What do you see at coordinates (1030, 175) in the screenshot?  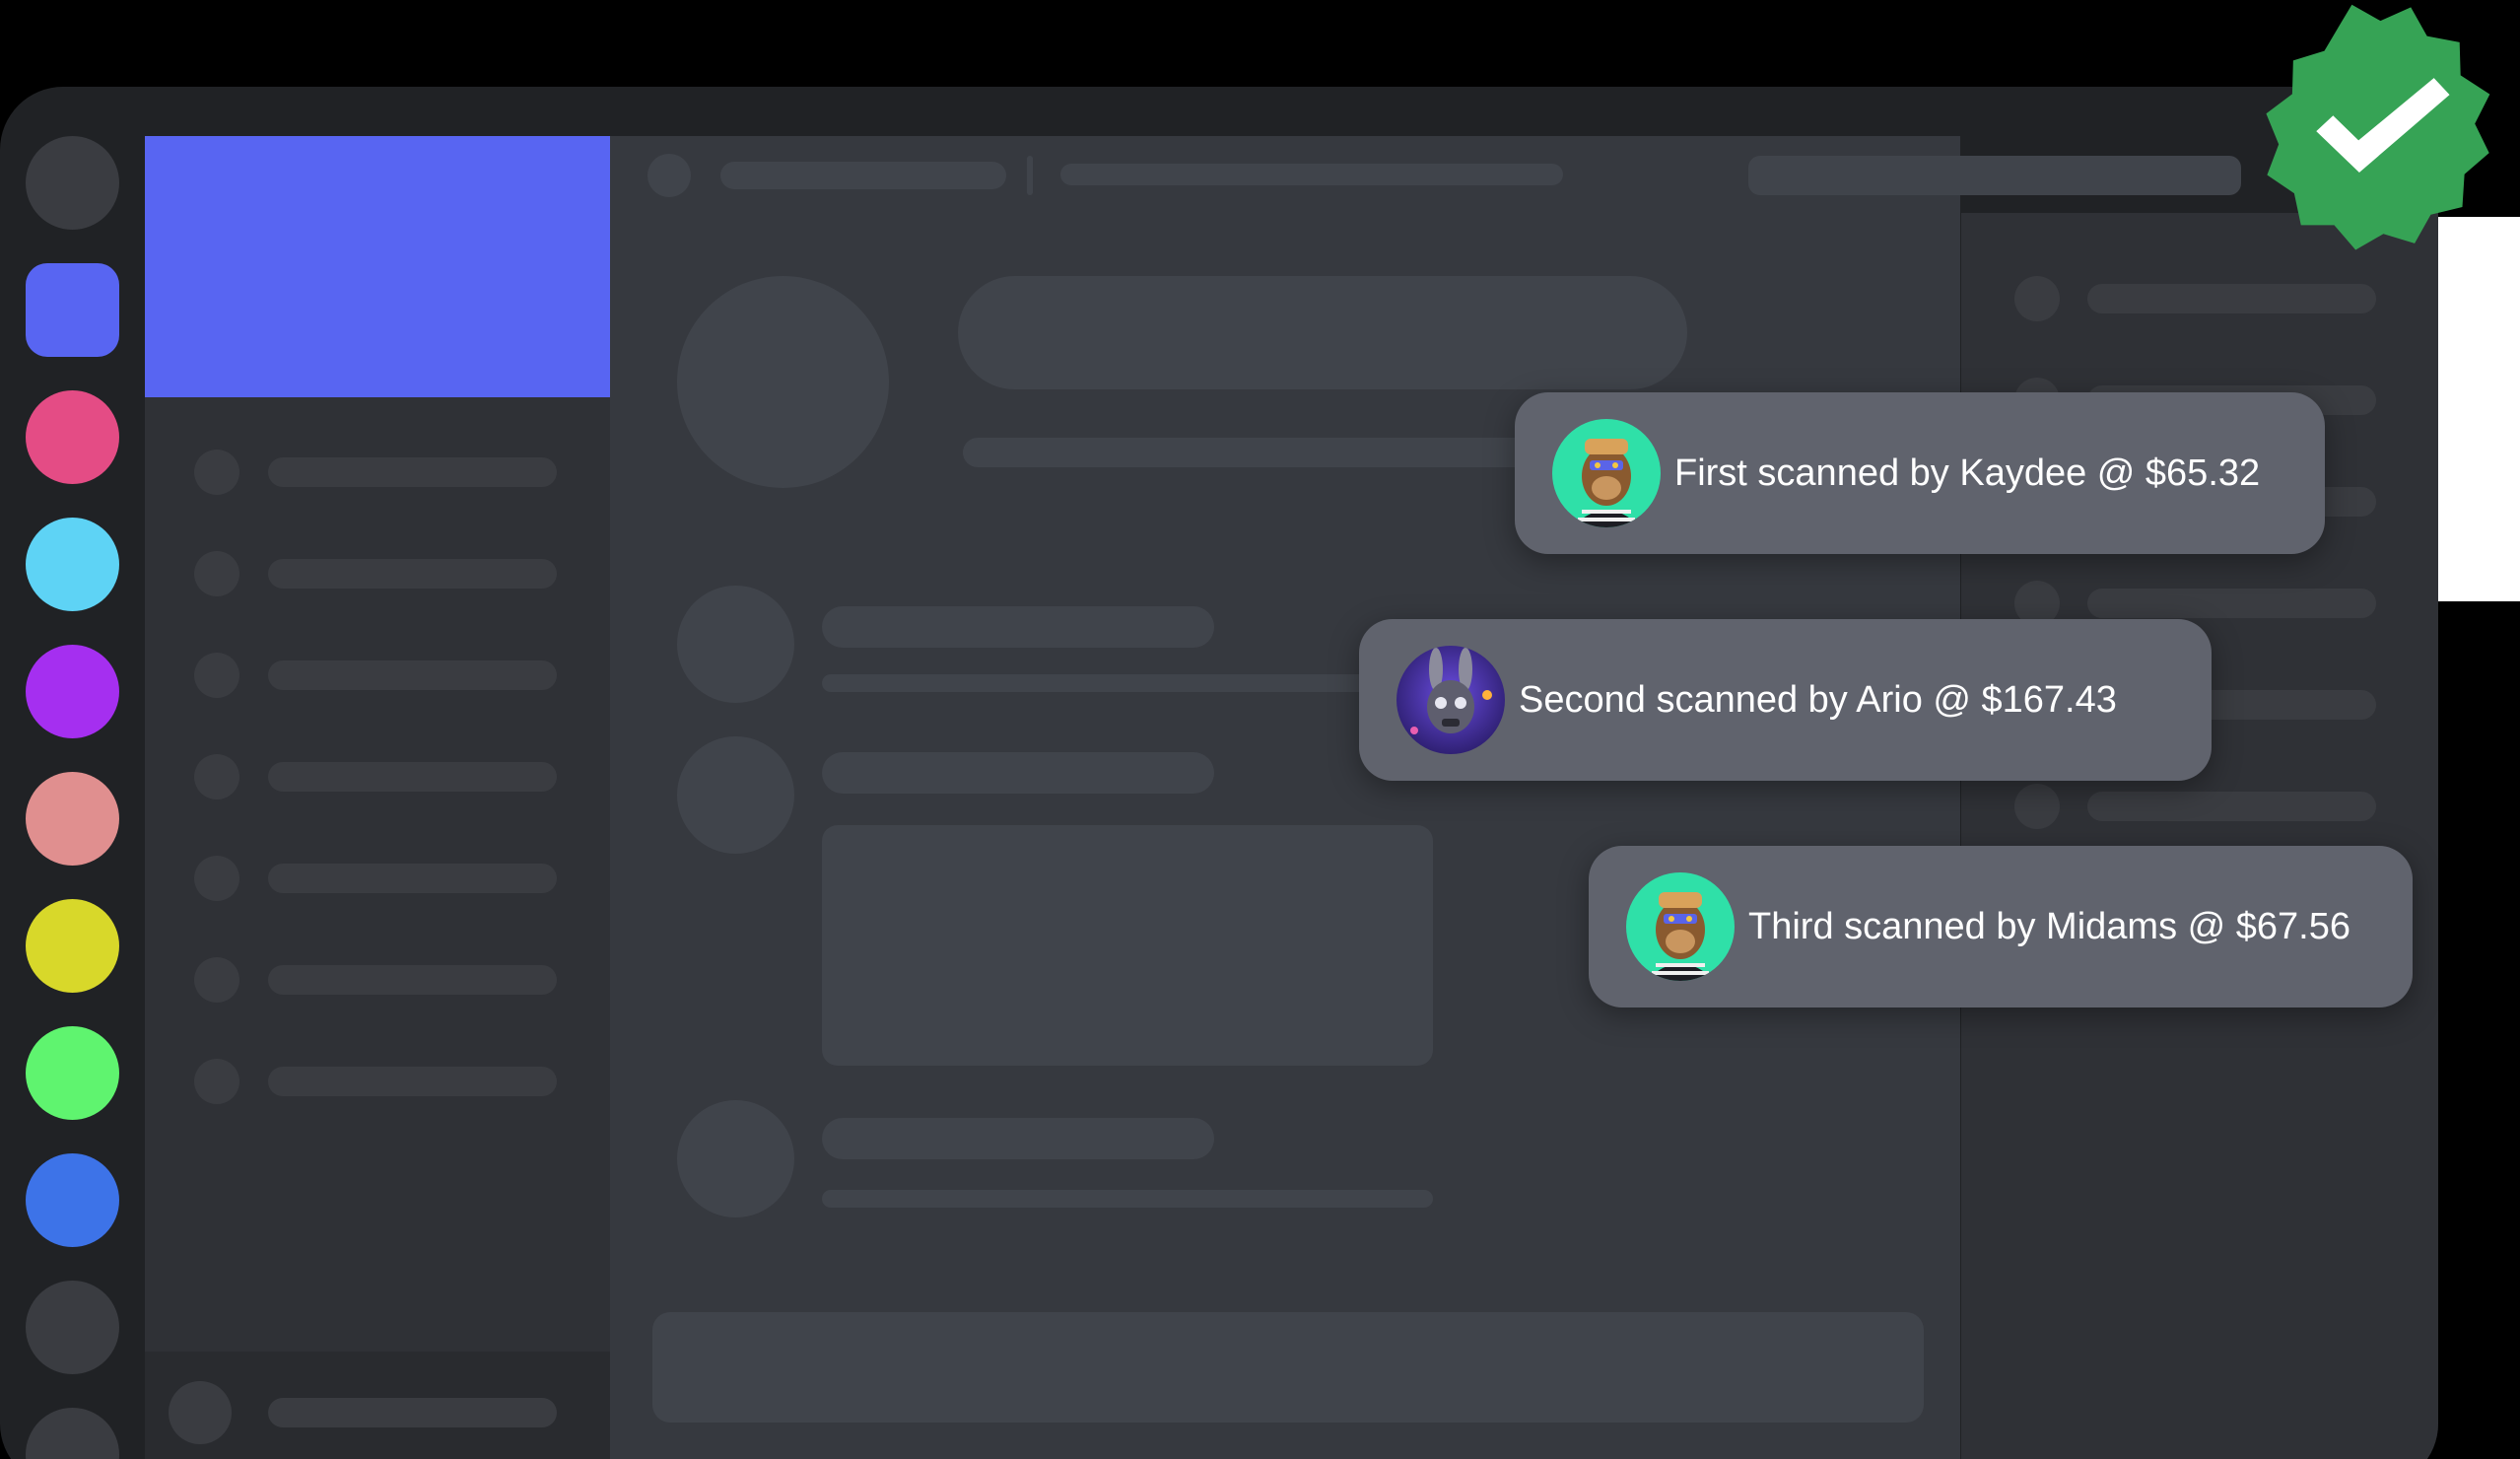 I see `header-divider` at bounding box center [1030, 175].